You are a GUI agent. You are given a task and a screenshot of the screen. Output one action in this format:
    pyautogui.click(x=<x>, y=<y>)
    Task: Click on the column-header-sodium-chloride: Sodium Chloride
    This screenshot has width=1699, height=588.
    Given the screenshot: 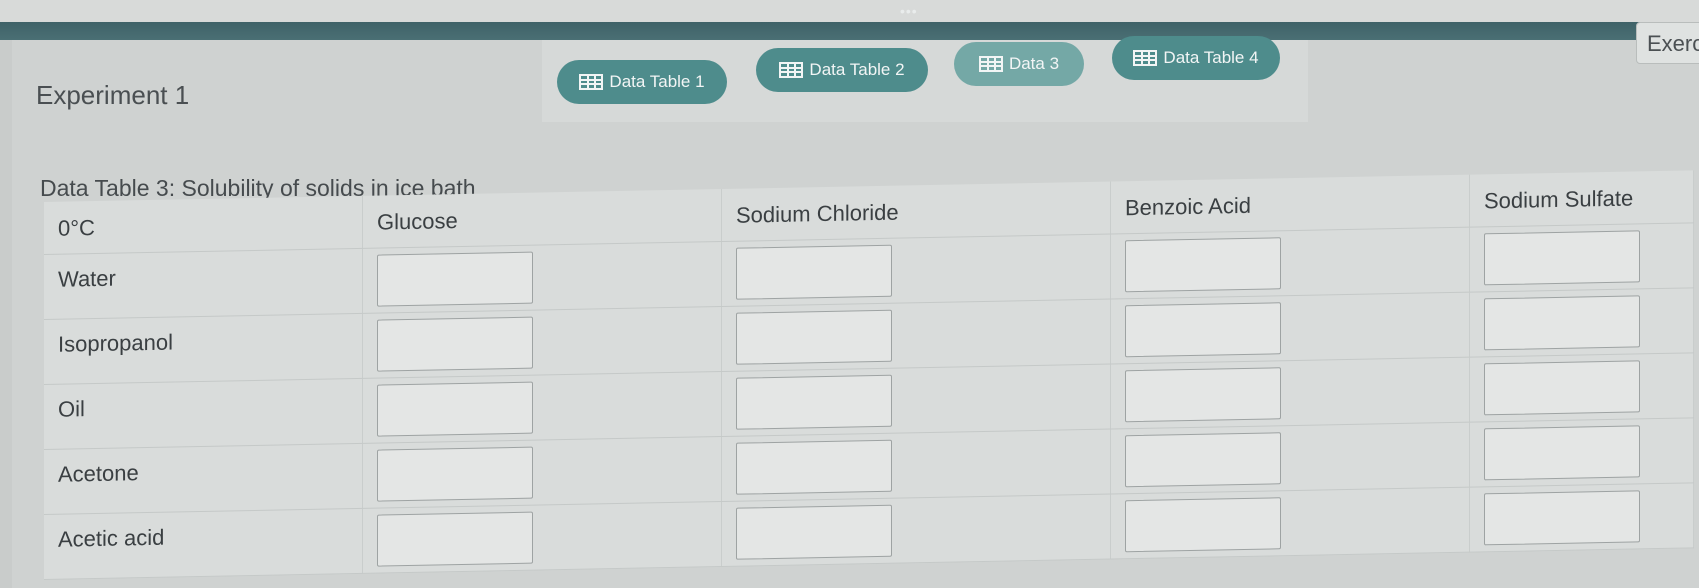 What is the action you would take?
    pyautogui.click(x=916, y=211)
    